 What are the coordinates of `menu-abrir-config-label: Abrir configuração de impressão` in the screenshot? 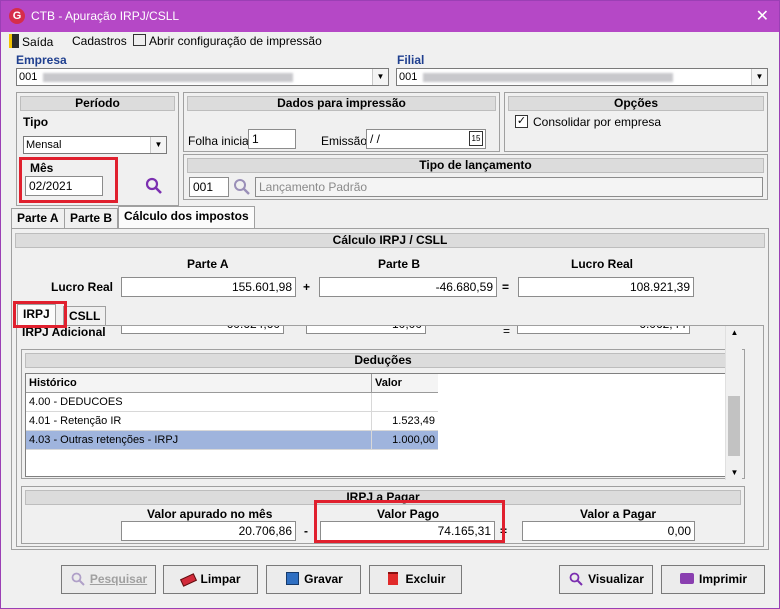 It's located at (235, 41).